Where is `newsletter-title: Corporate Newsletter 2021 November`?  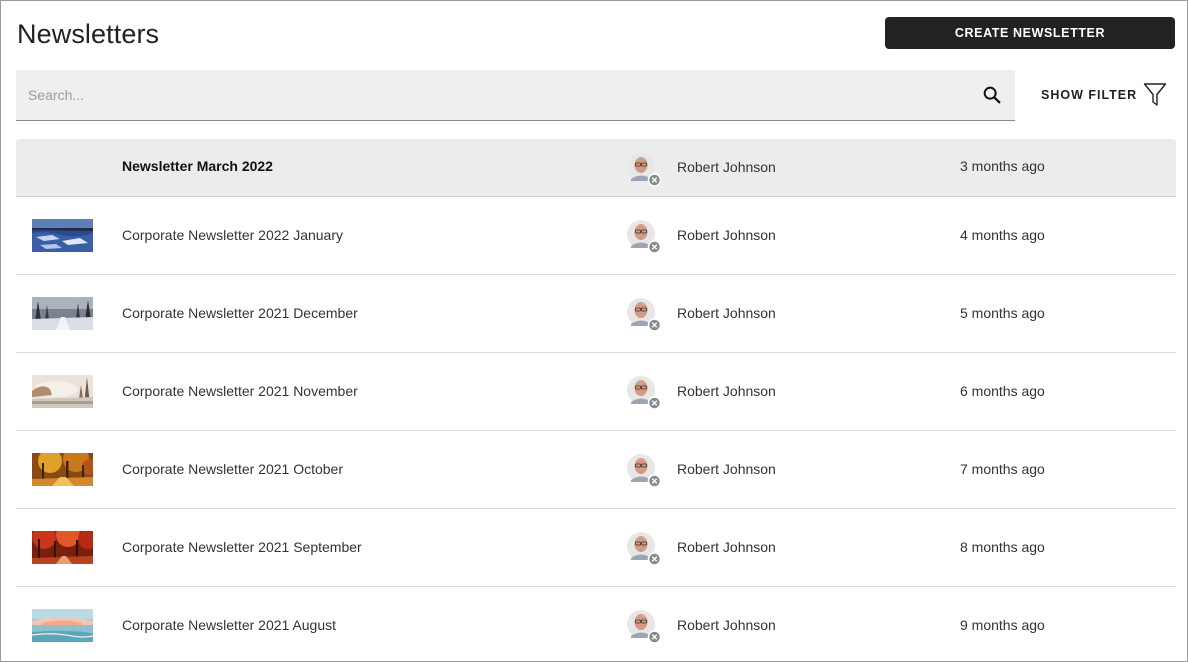
newsletter-title: Corporate Newsletter 2021 November is located at coordinates (240, 391).